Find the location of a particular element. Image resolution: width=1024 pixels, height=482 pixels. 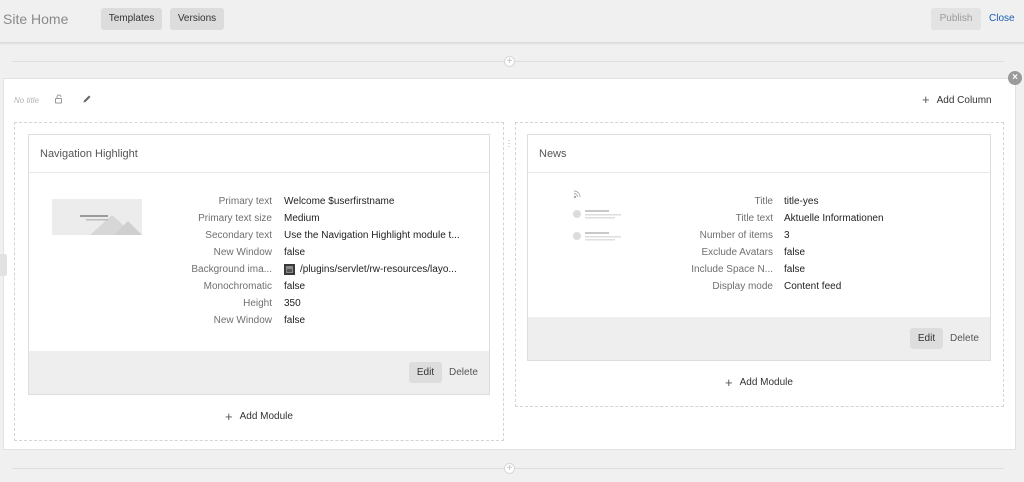

property-label: Primary text size is located at coordinates (235, 218).